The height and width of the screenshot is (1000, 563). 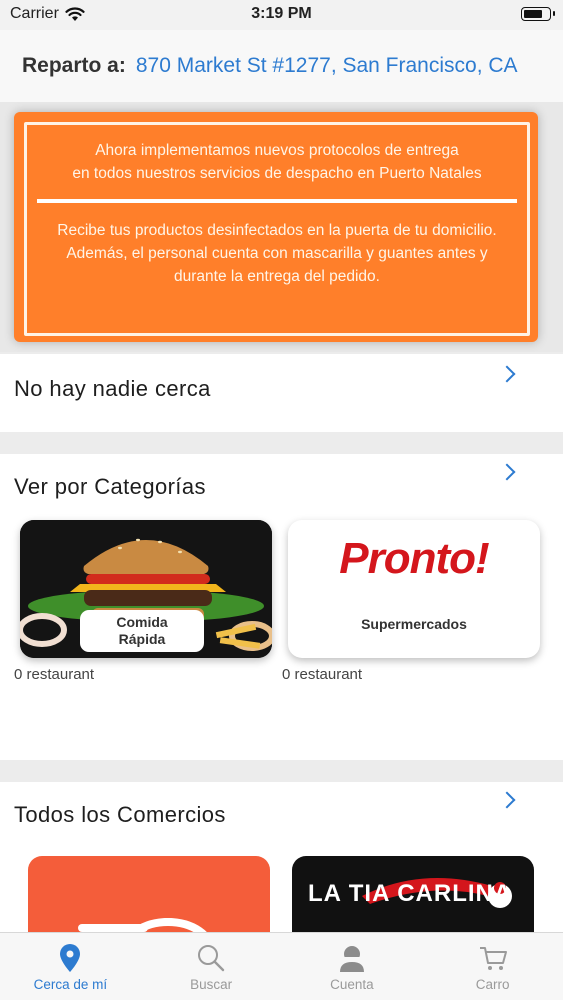 I want to click on category-card-supermercados: Pronto! Supermercados, so click(x=414, y=589).